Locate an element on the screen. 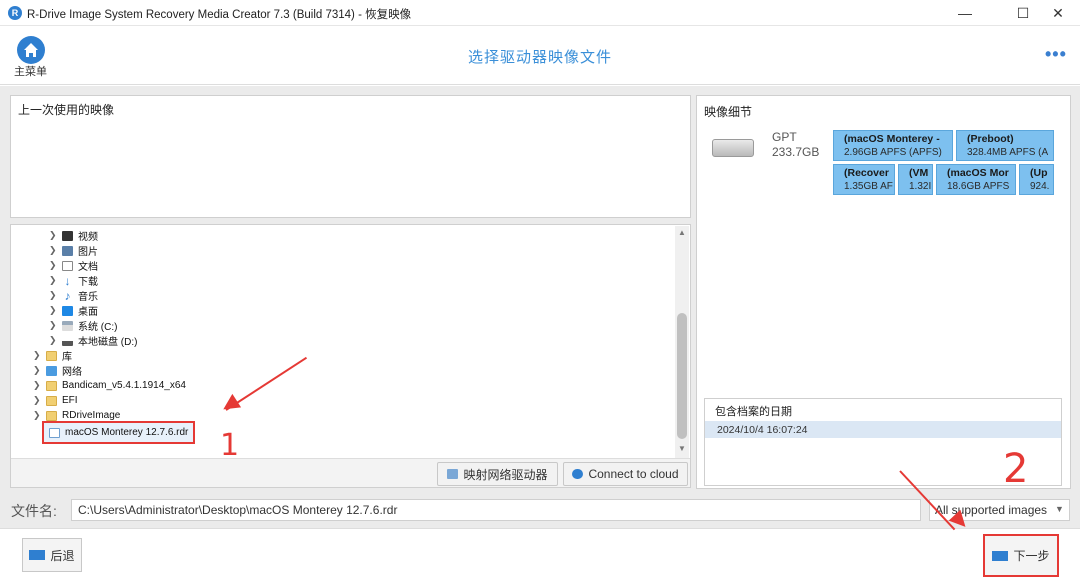 This screenshot has height=584, width=1080. scroll-thumb is located at coordinates (682, 376).